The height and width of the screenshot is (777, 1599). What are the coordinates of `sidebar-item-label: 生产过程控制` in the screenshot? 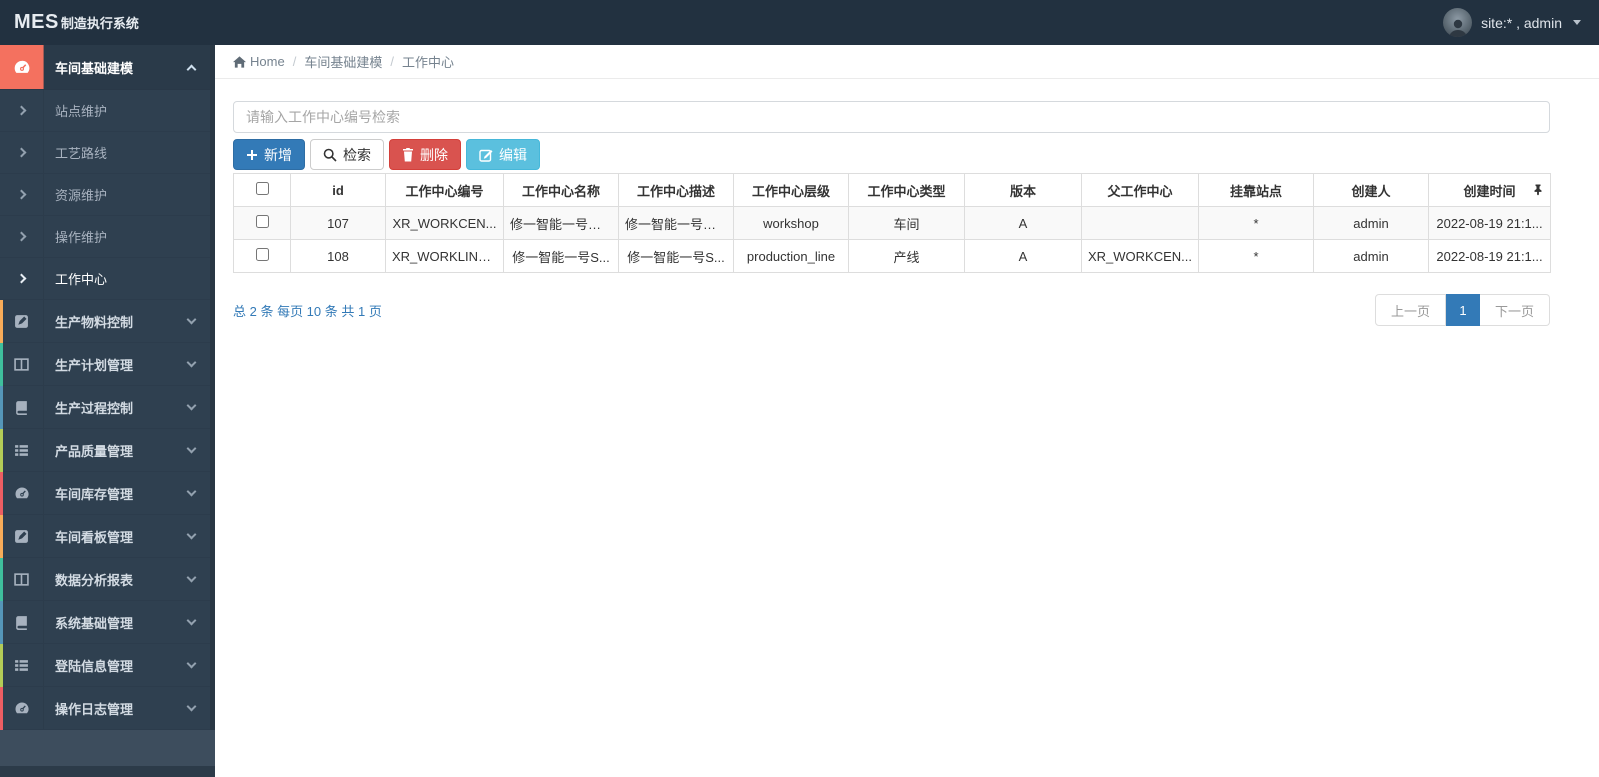 It's located at (94, 408).